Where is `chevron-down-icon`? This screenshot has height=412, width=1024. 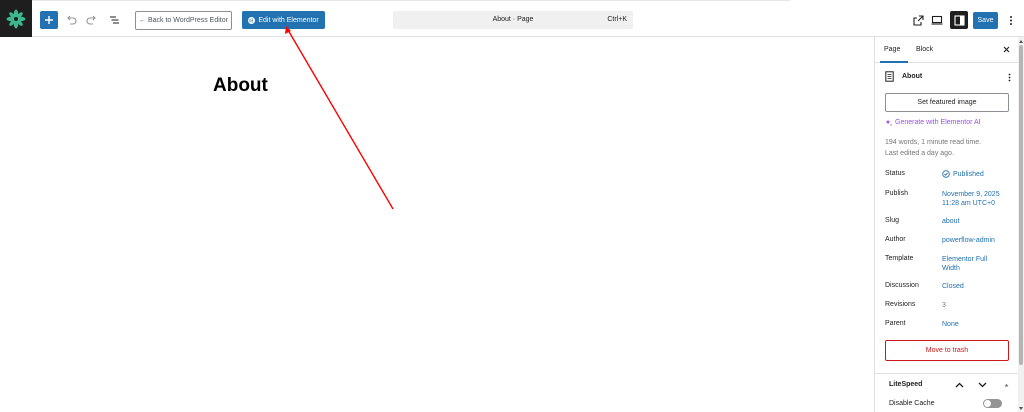
chevron-down-icon is located at coordinates (982, 385).